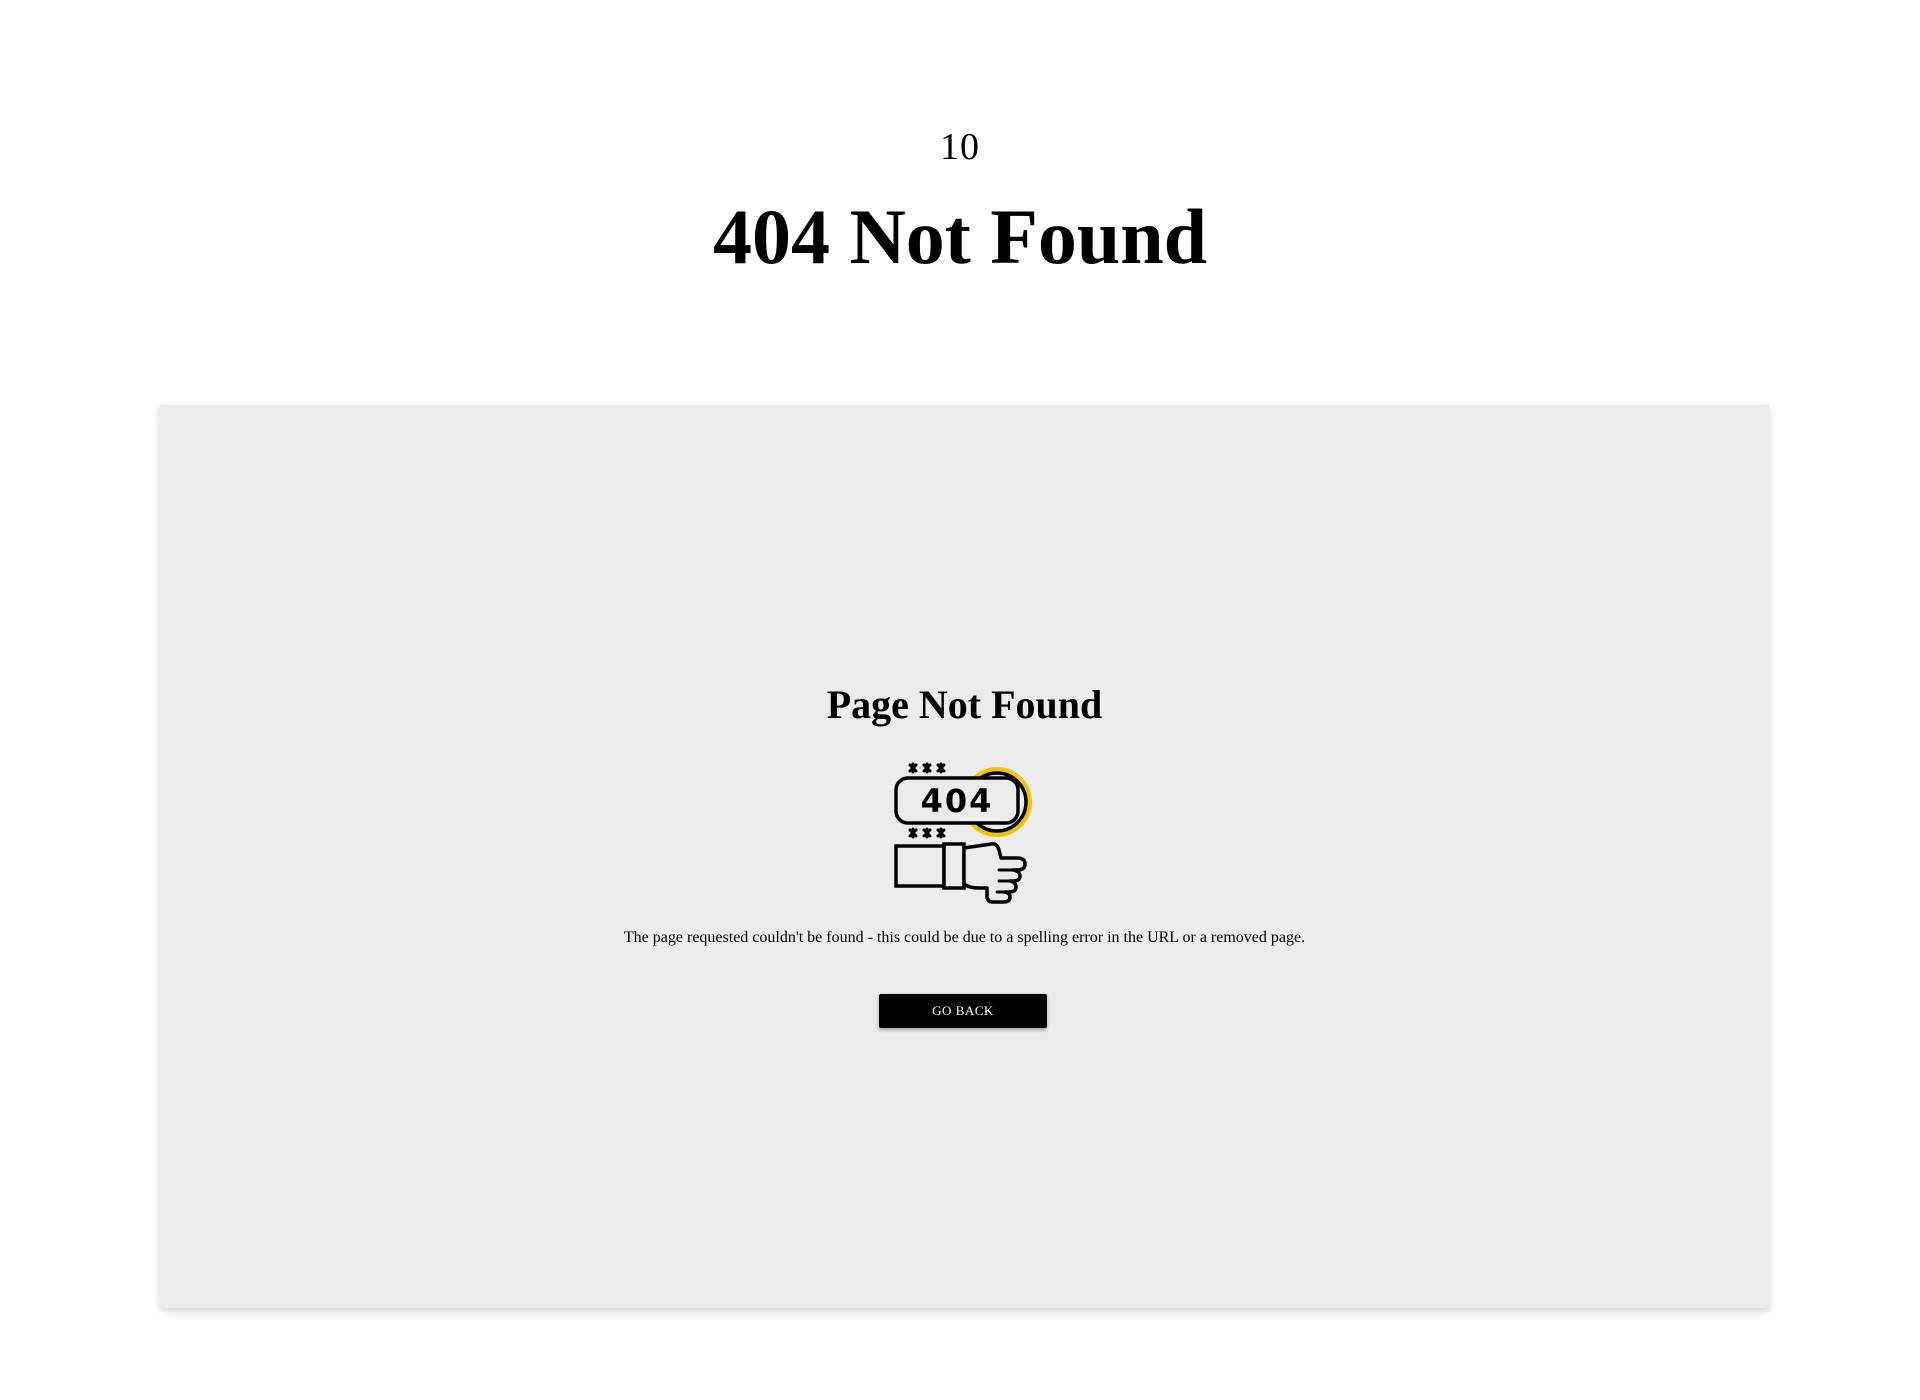 This screenshot has width=1920, height=1400. What do you see at coordinates (964, 704) in the screenshot?
I see `card-title: Page Not Found` at bounding box center [964, 704].